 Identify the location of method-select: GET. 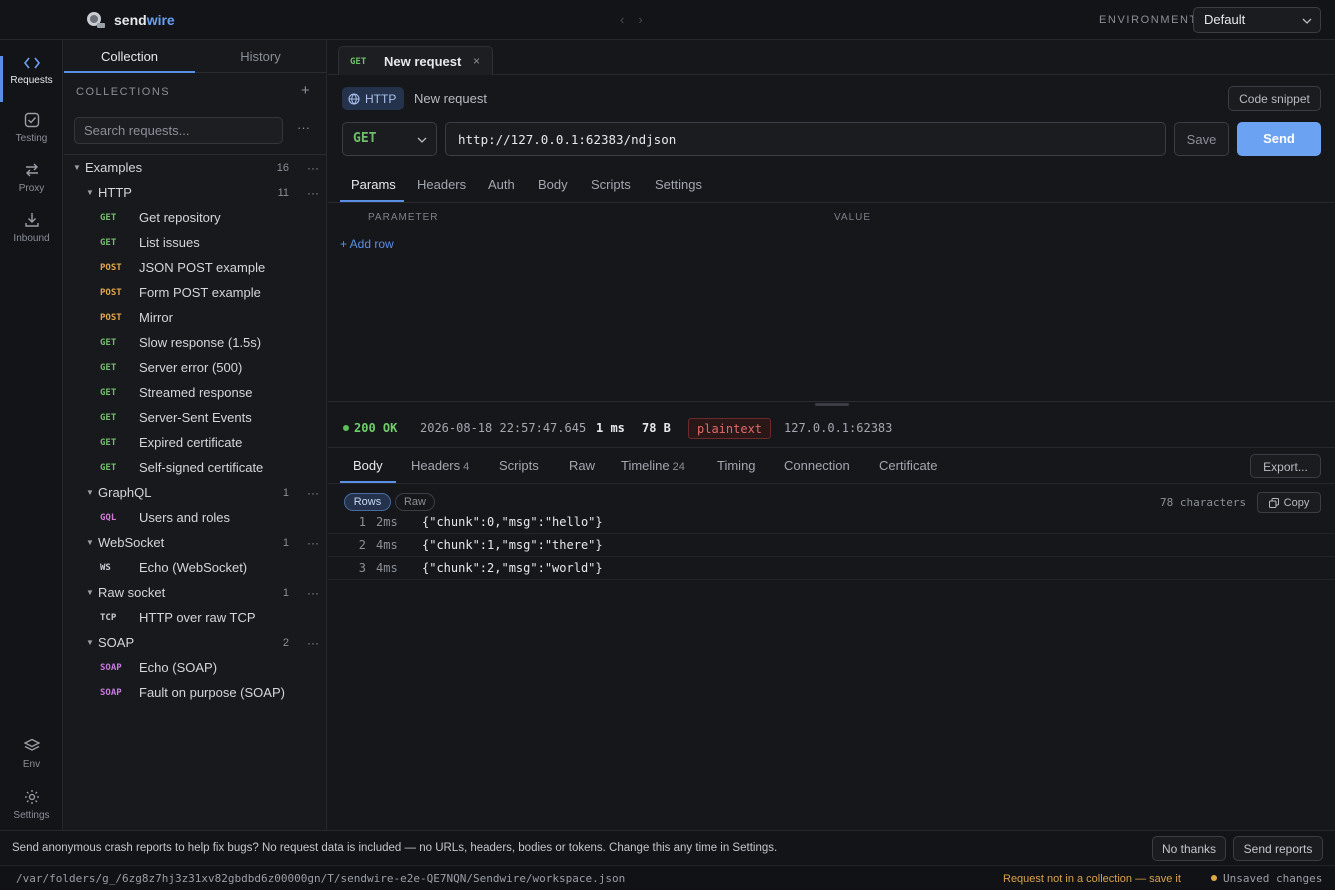
(389, 139).